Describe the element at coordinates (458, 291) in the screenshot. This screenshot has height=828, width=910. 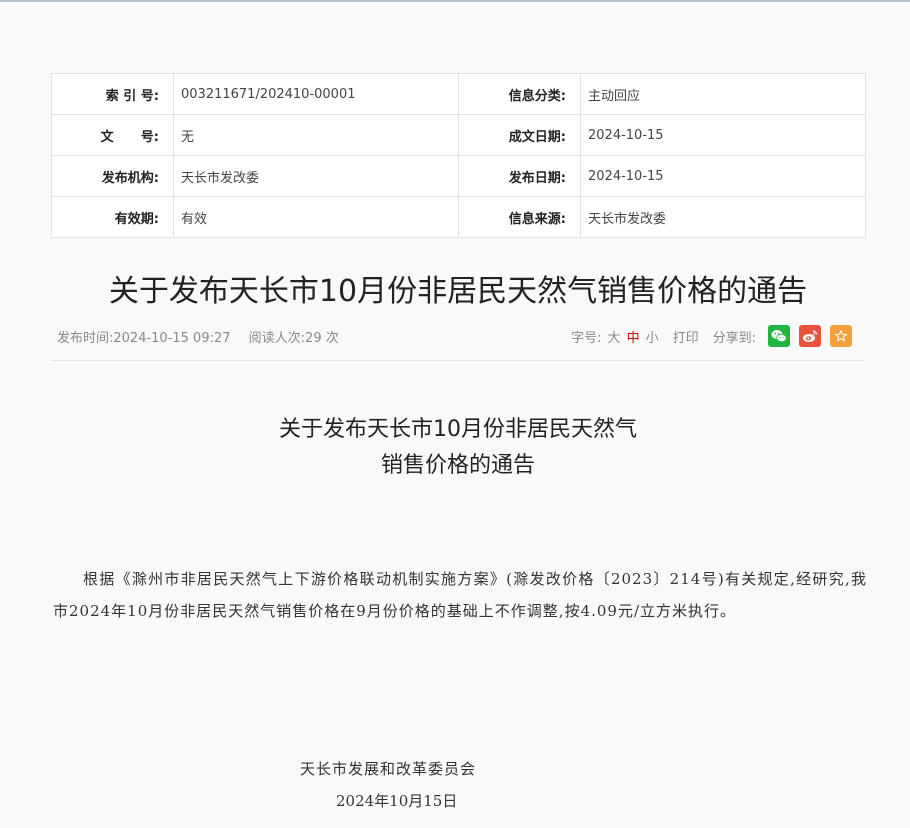
I see `page-title: 关于发布天长市10月份非居民天然气销售价格的通告` at that location.